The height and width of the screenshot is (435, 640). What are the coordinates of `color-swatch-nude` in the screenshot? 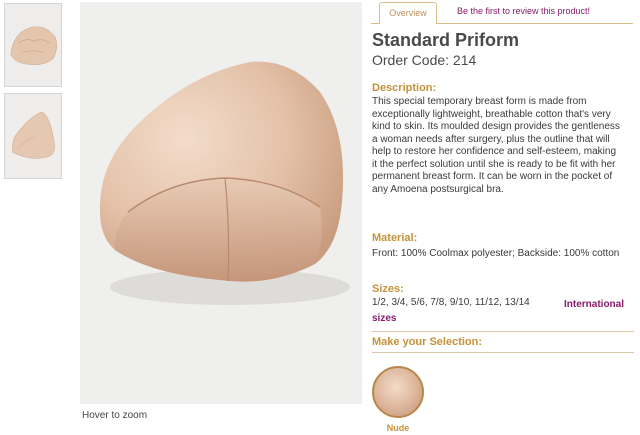 It's located at (398, 392).